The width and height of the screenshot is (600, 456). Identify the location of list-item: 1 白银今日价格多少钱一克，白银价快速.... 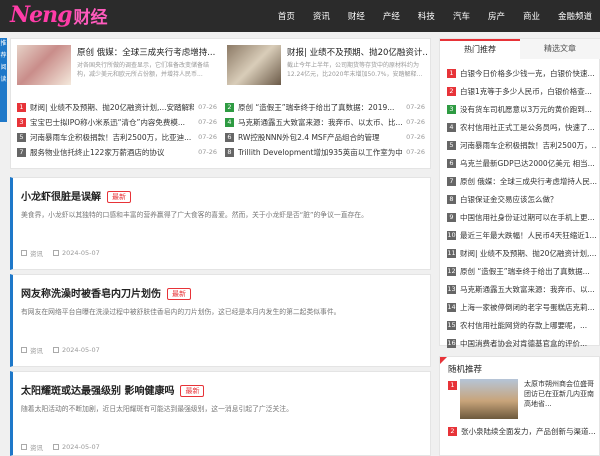
(522, 73).